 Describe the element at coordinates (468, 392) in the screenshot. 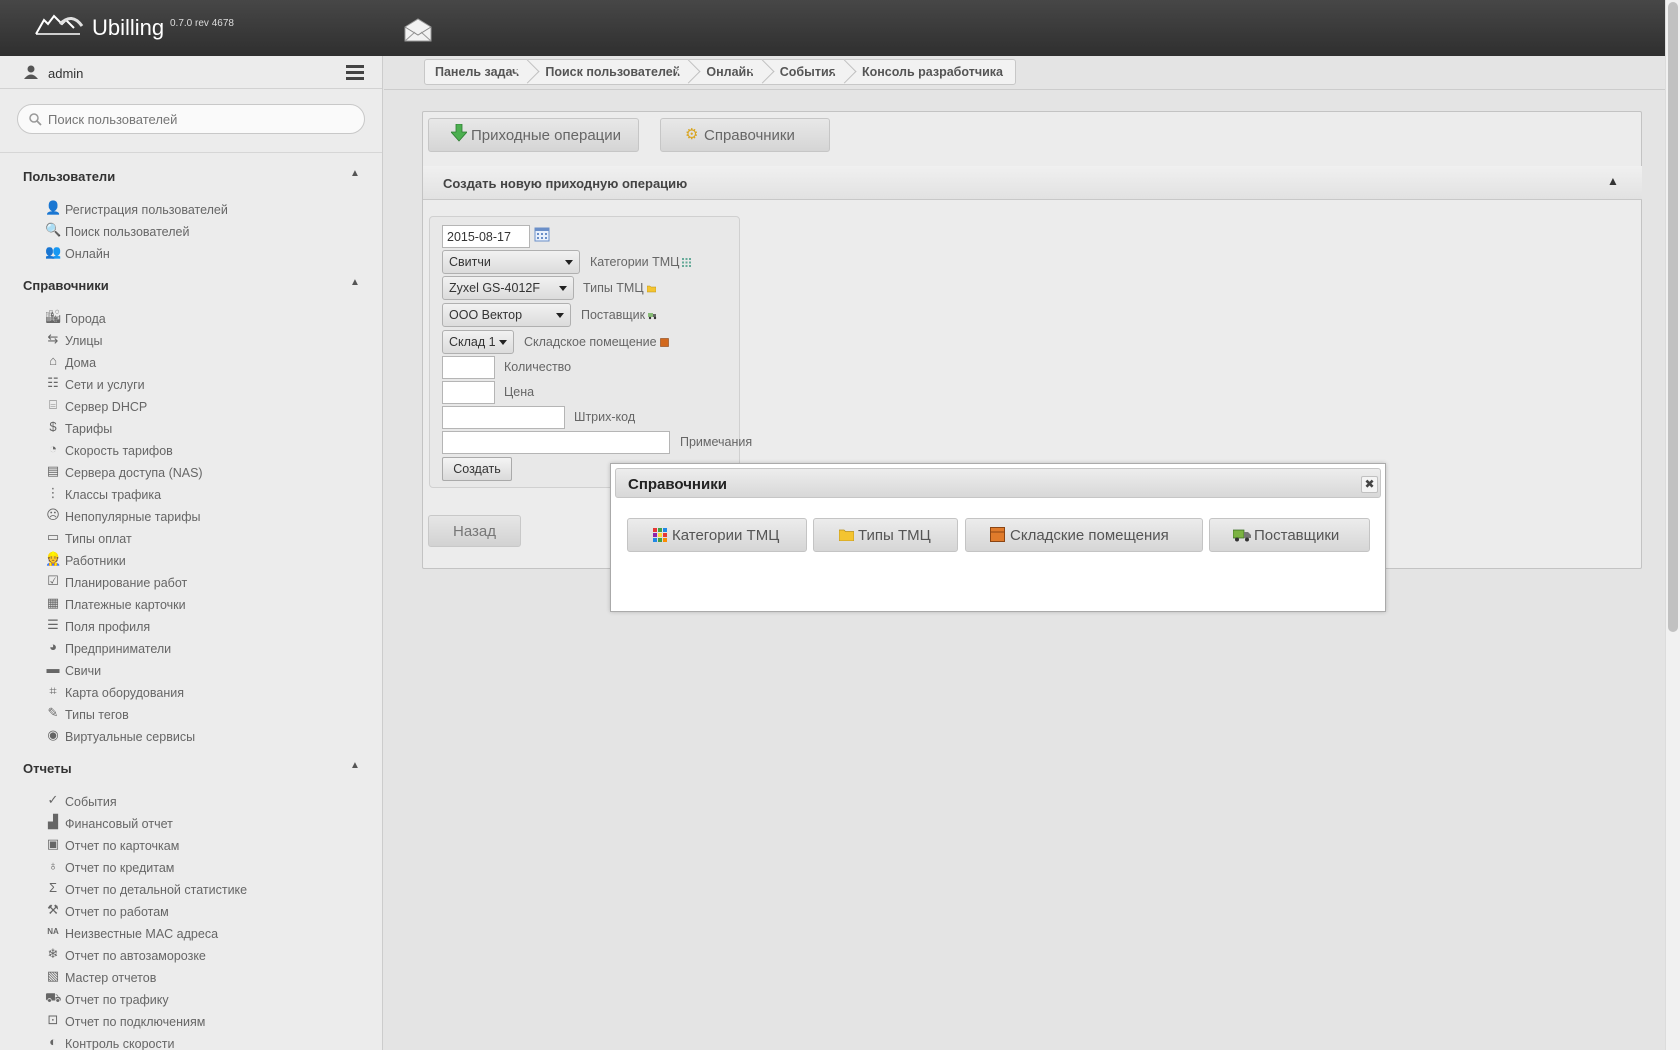

I see `price-input` at that location.